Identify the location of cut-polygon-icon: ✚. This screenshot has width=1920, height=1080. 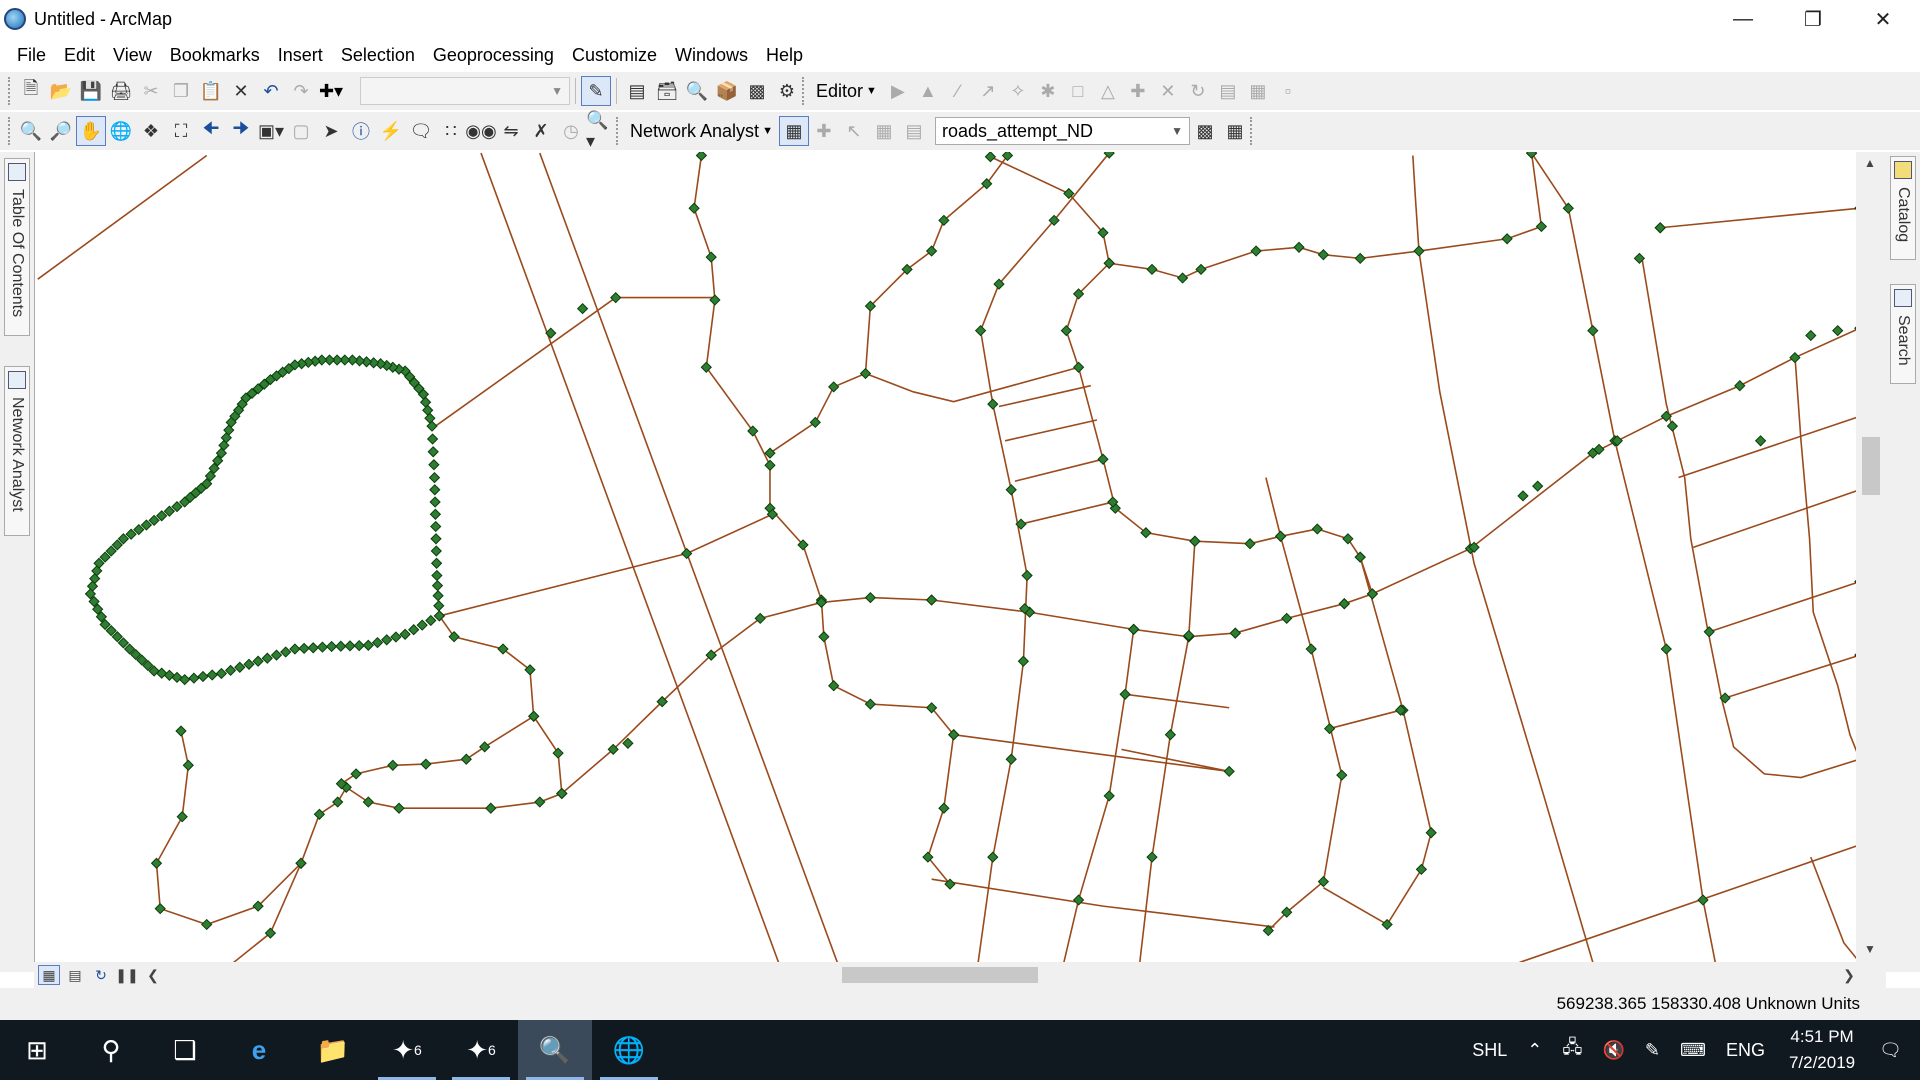
(1138, 91).